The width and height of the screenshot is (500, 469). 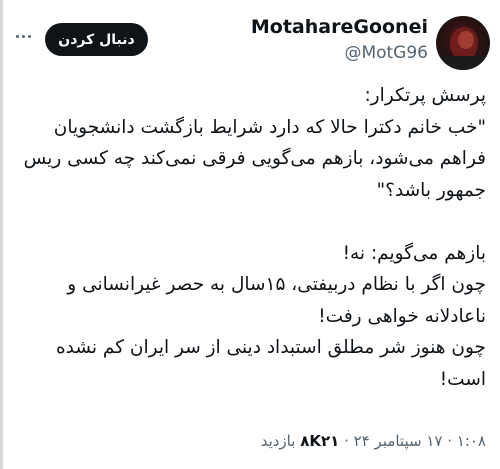 I want to click on views-count: ۸K۲۱, so click(x=320, y=441).